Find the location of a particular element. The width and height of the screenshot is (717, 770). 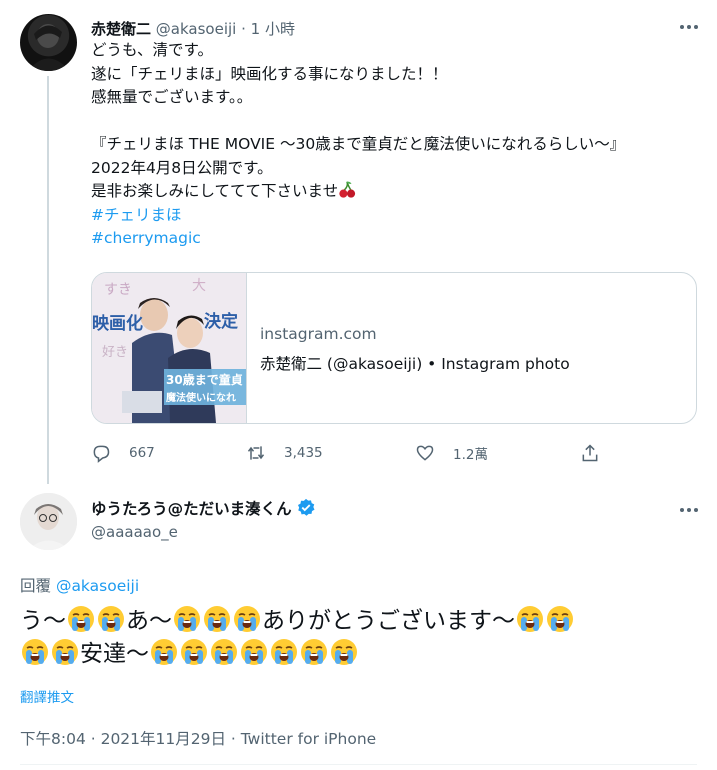

card-image-text: 魔法使いになれ is located at coordinates (201, 398).